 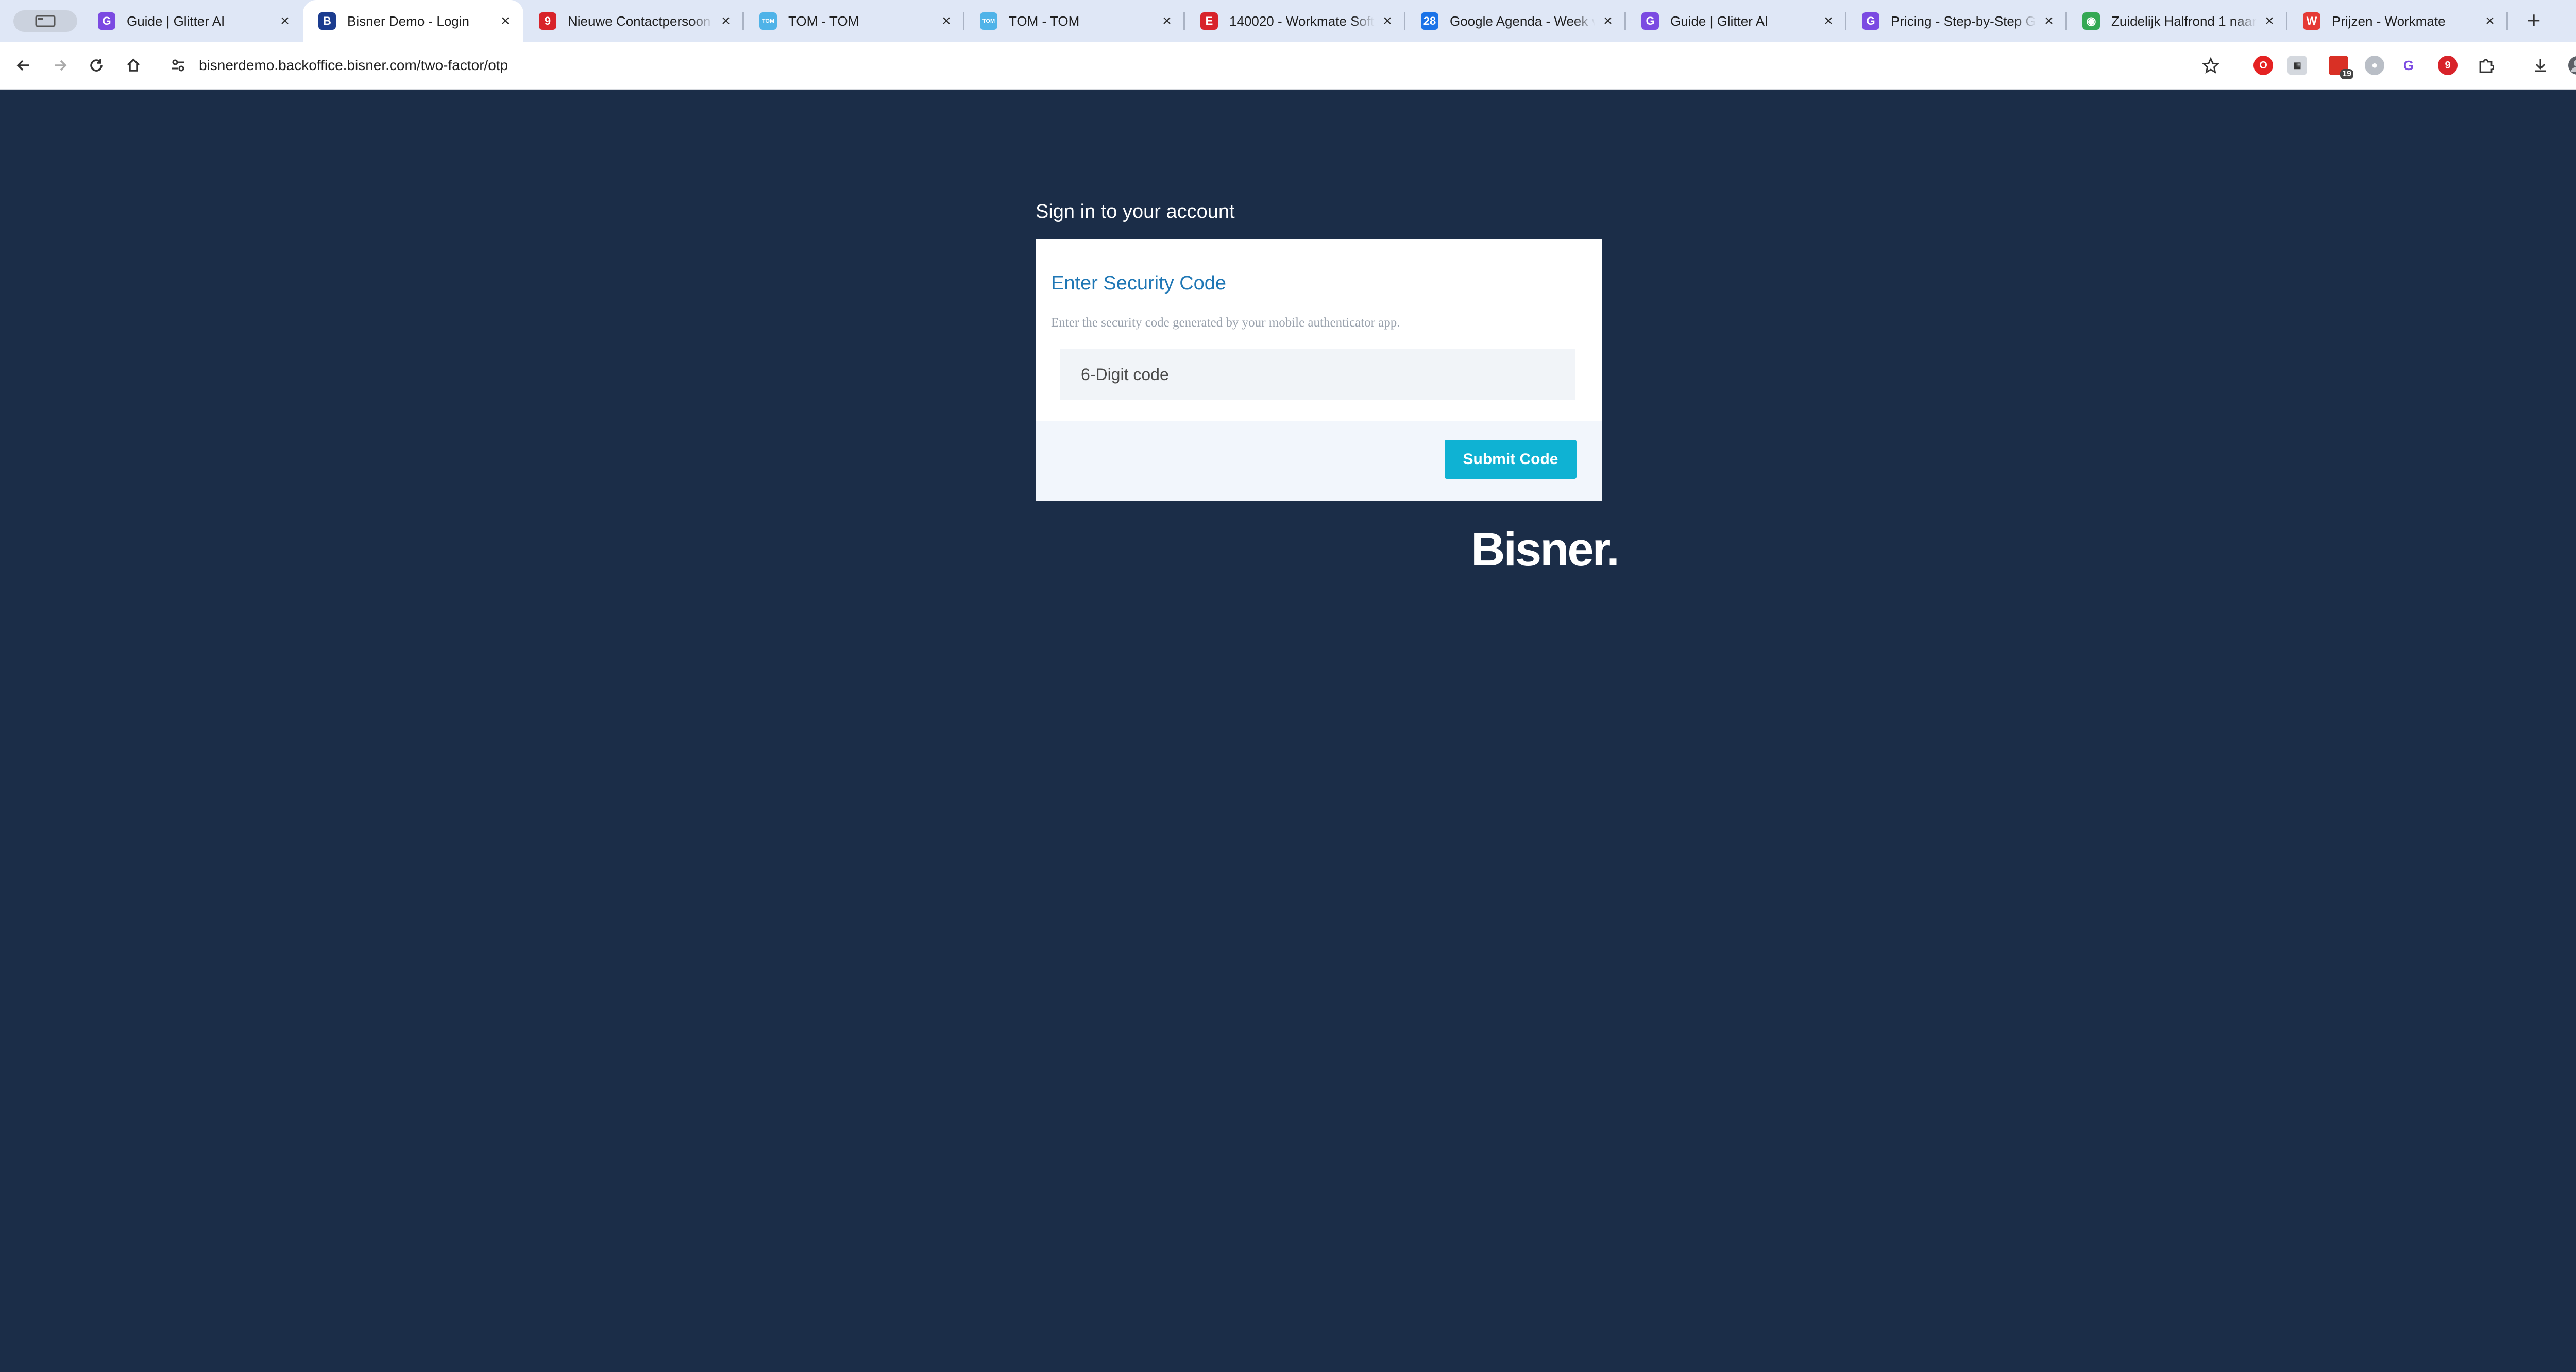 I want to click on avatar, so click(x=2572, y=65).